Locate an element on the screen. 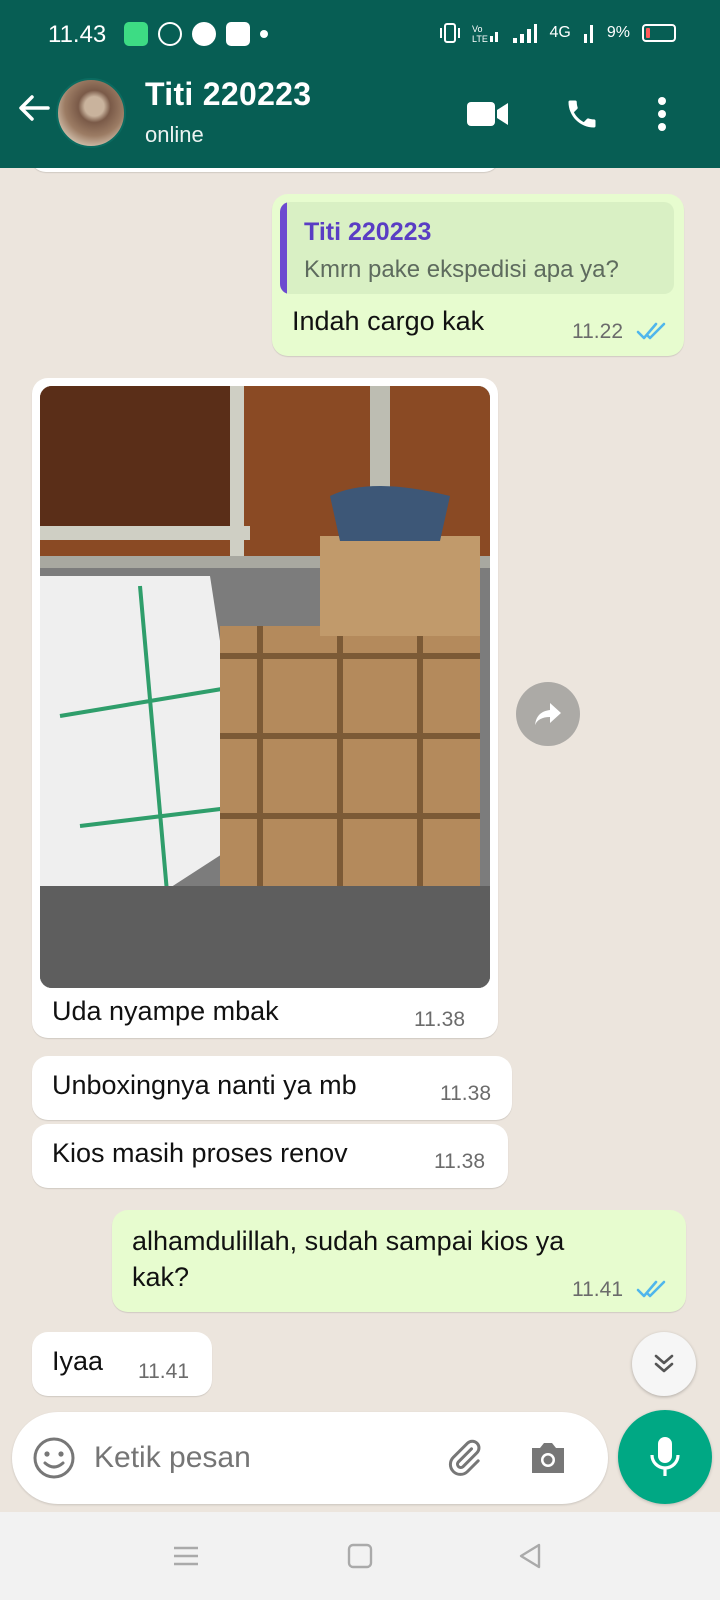 This screenshot has width=720, height=1600. svg-text: LTE is located at coordinates (480, 39).